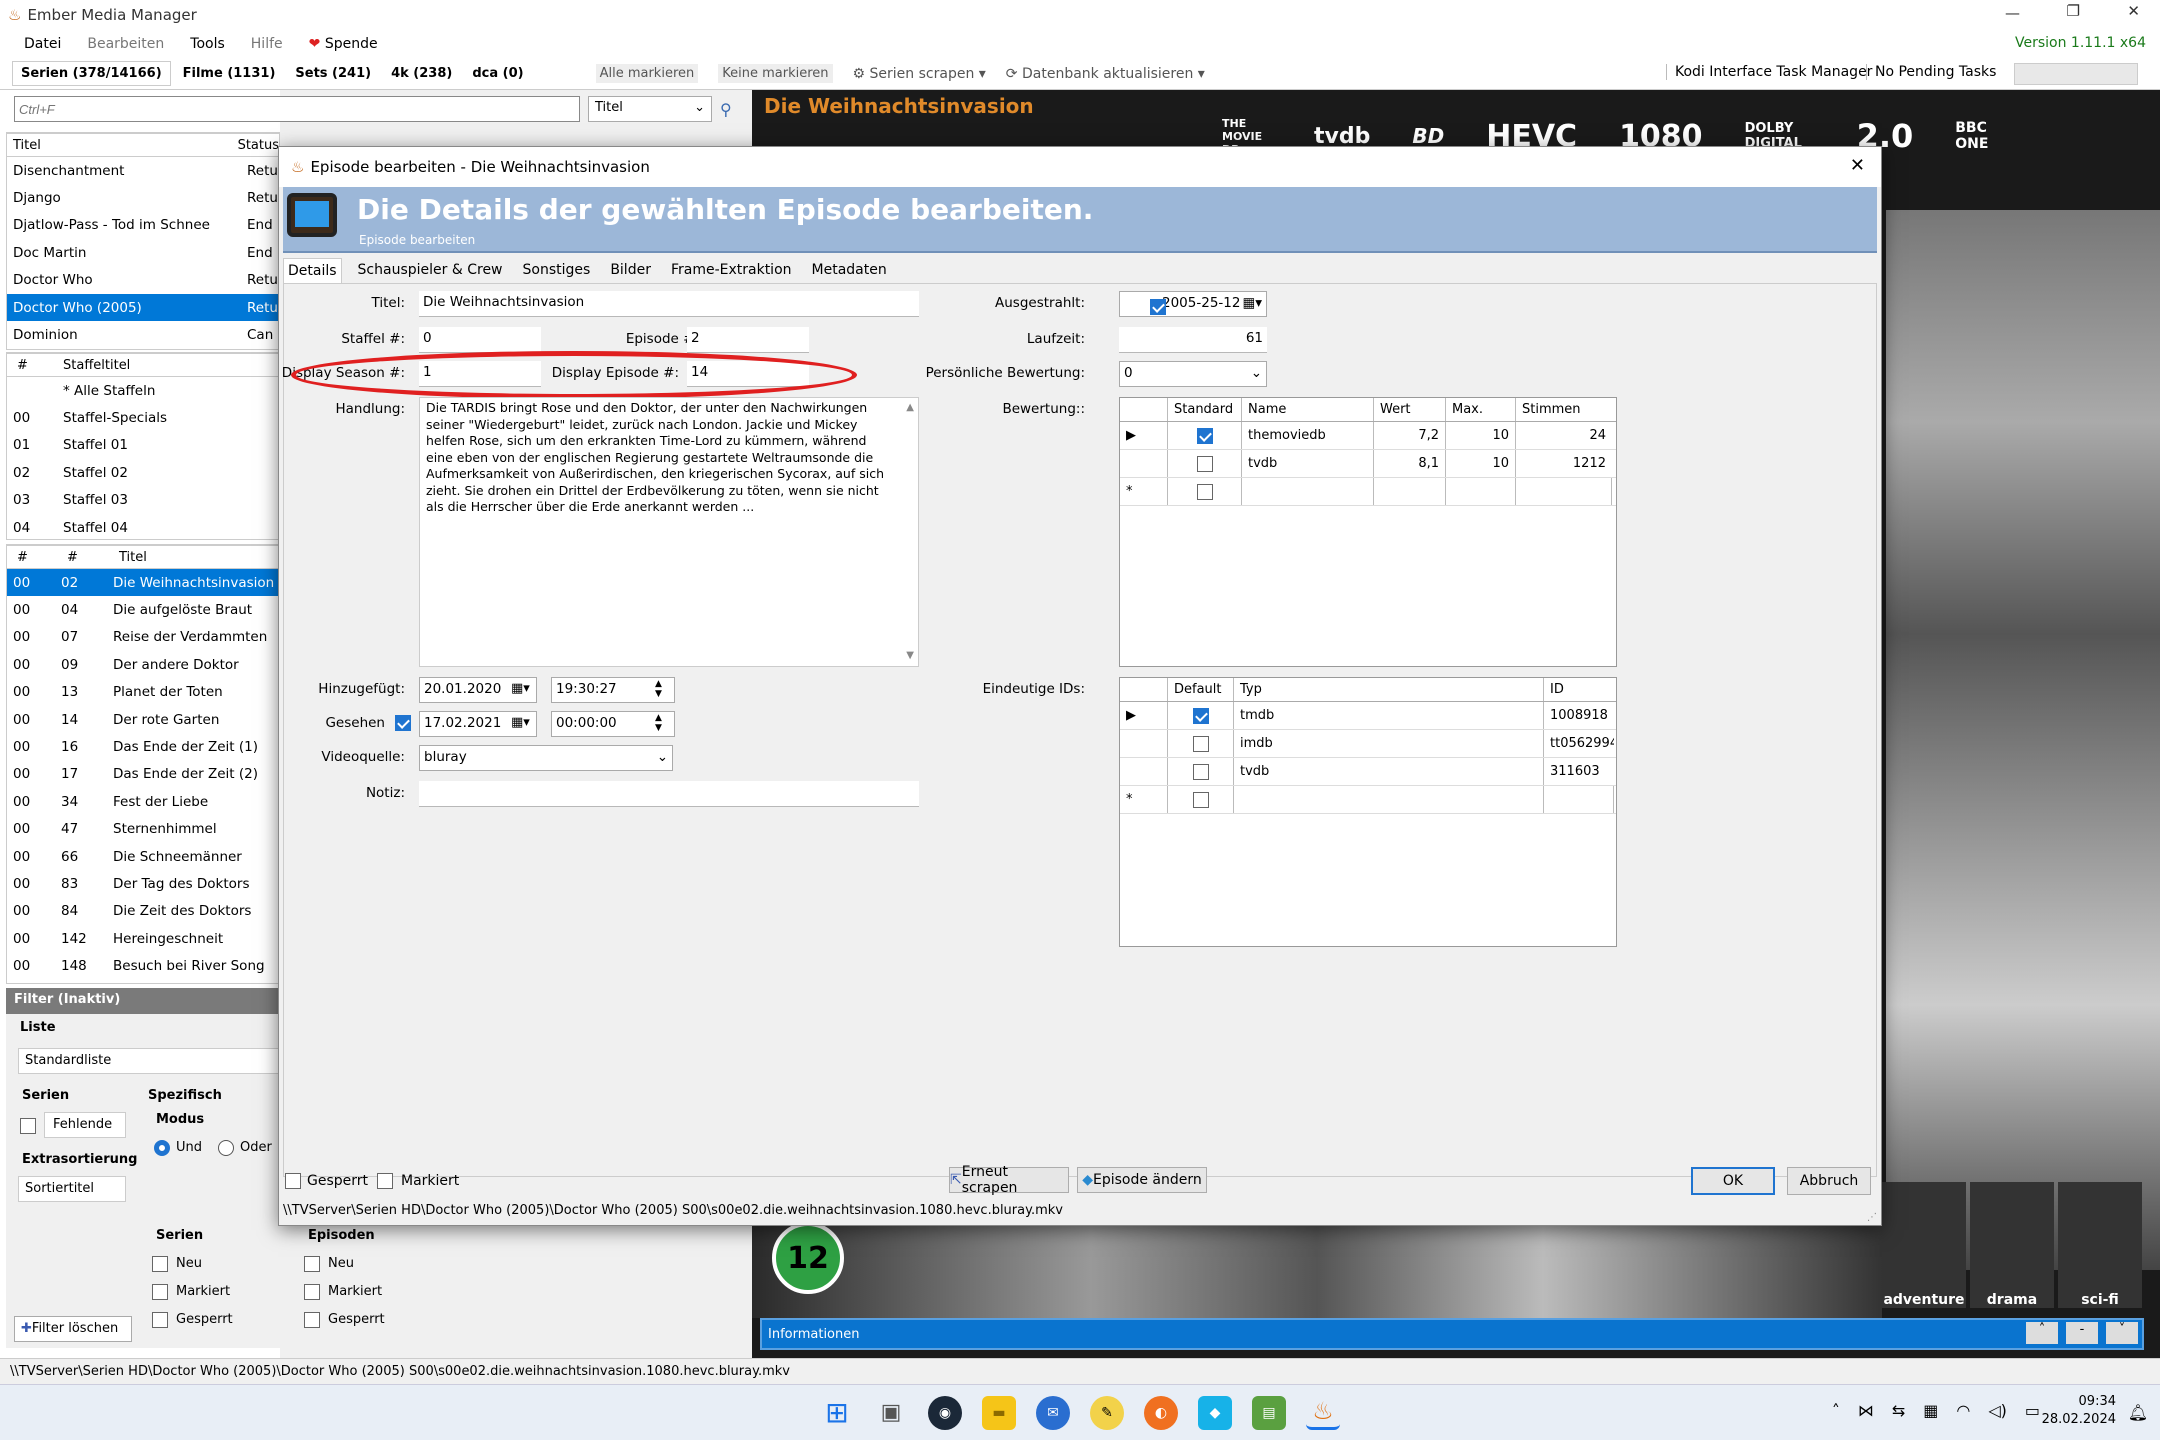 The width and height of the screenshot is (2160, 1440). Describe the element at coordinates (312, 270) in the screenshot. I see `tab-details: Details` at that location.